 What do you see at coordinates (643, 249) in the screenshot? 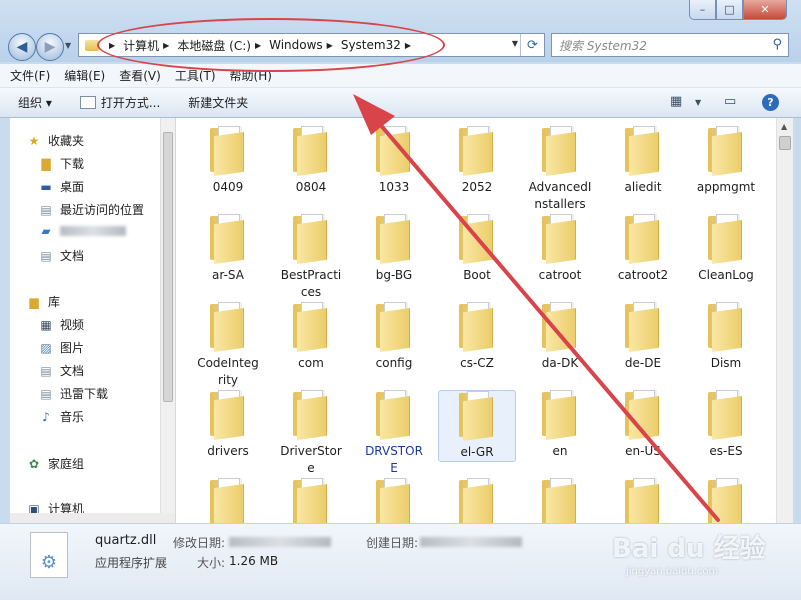
I see `folder-item: catroot2` at bounding box center [643, 249].